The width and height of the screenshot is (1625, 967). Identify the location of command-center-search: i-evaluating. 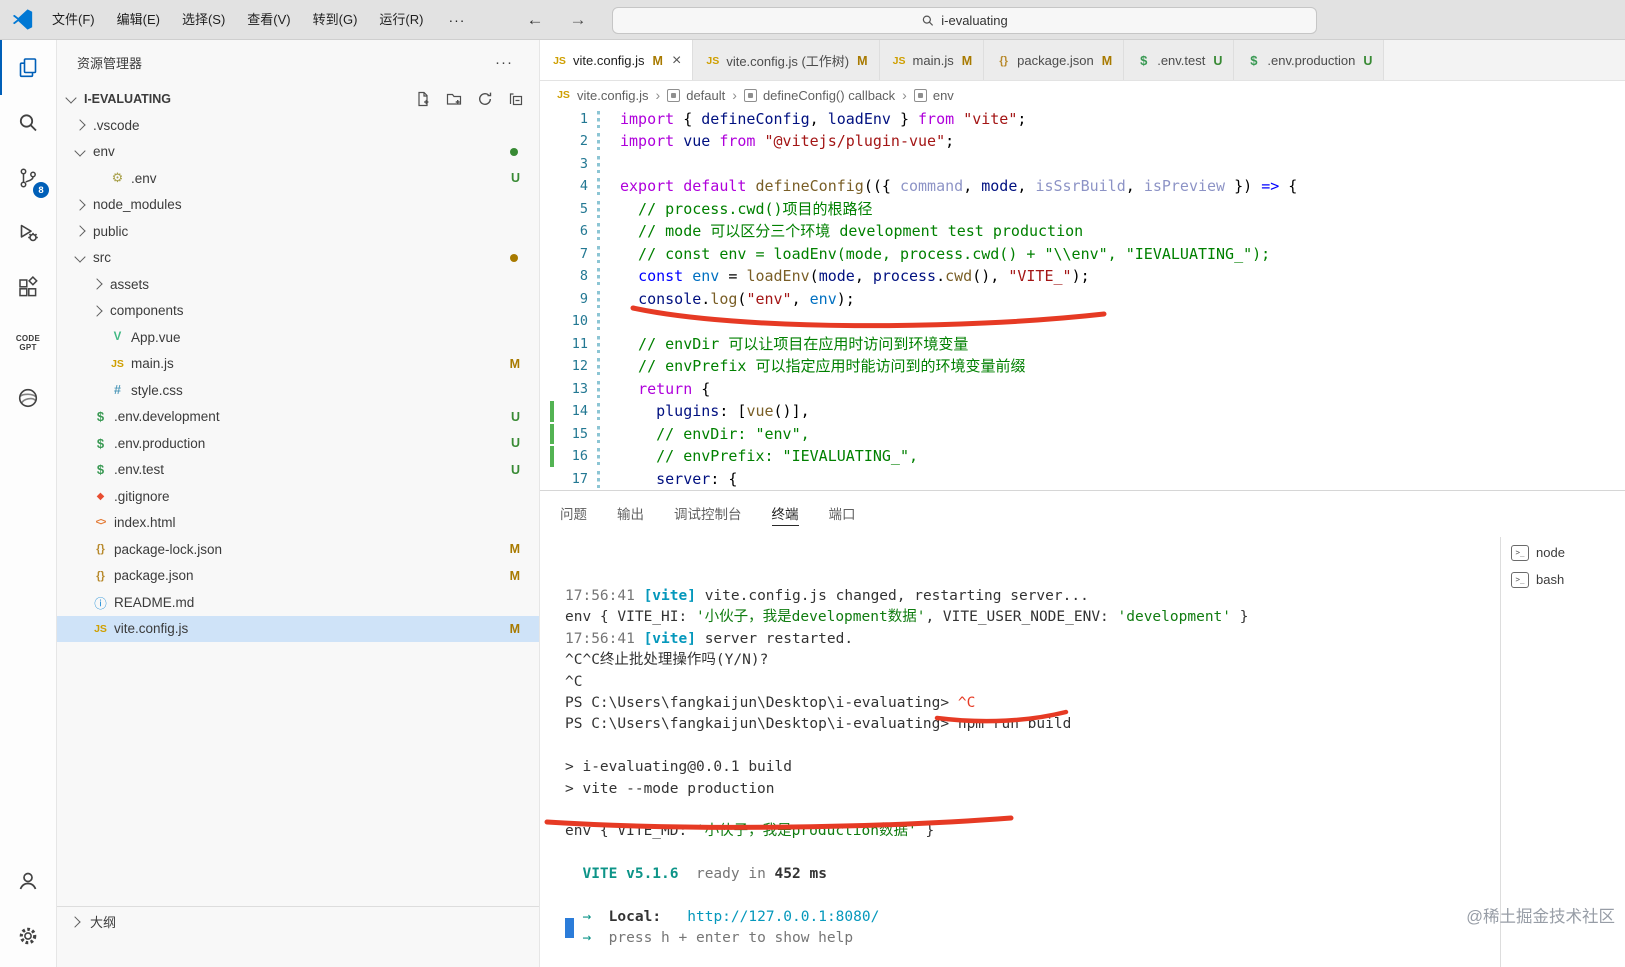
(964, 20).